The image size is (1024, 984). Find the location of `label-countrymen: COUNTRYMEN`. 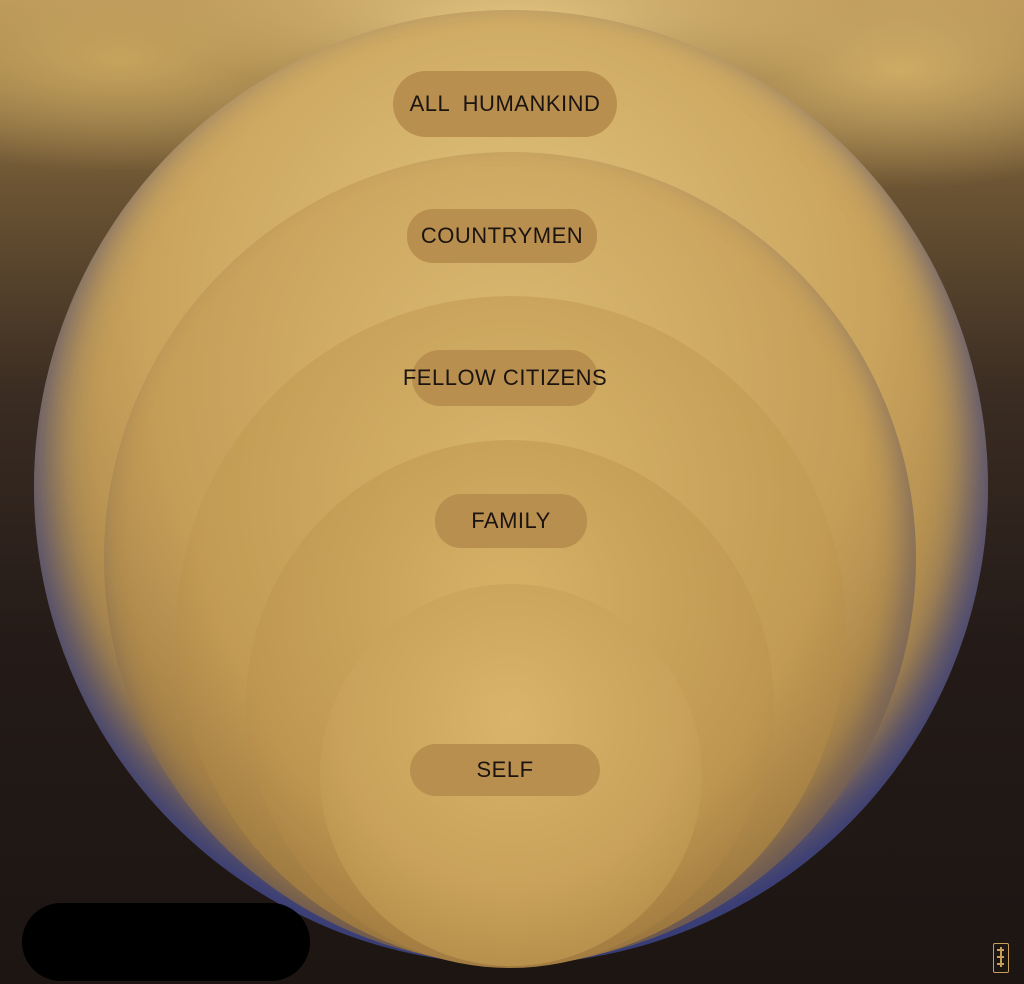

label-countrymen: COUNTRYMEN is located at coordinates (502, 236).